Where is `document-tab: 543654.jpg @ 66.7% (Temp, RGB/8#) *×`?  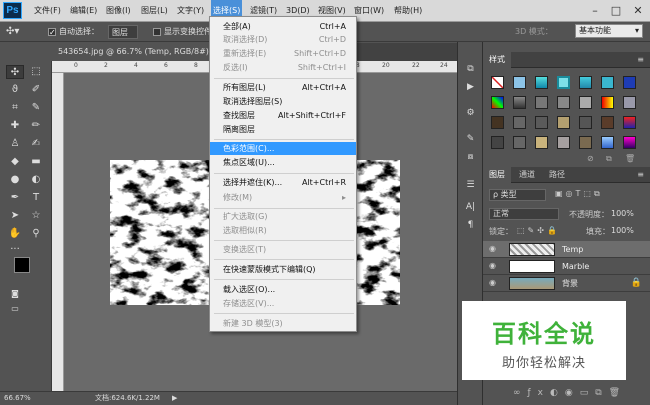 document-tab: 543654.jpg @ 66.7% (Temp, RGB/8#) *× is located at coordinates (137, 52).